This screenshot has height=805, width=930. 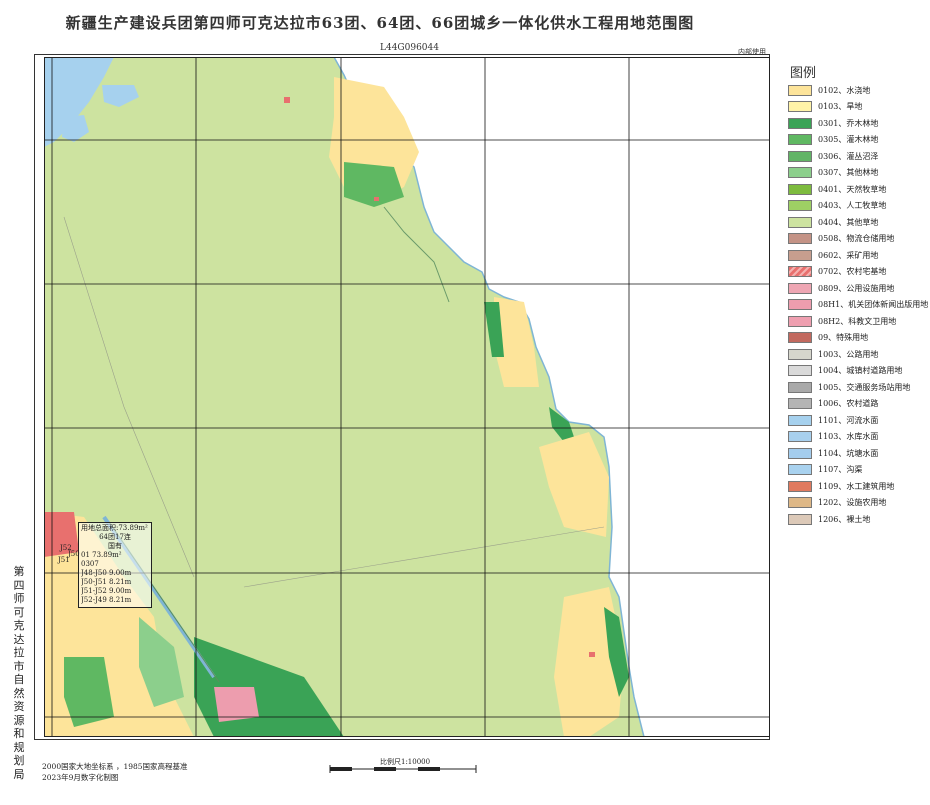 I want to click on legend-item: 1005、交通服务场站用地, so click(x=858, y=387).